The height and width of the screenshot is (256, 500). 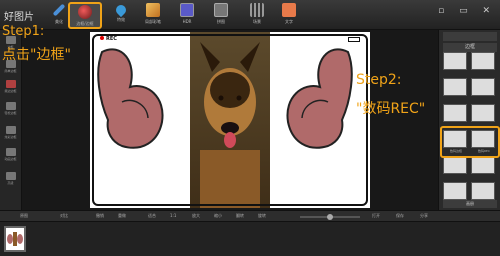 What do you see at coordinates (470, 204) in the screenshot?
I see `album-button: 画册` at bounding box center [470, 204].